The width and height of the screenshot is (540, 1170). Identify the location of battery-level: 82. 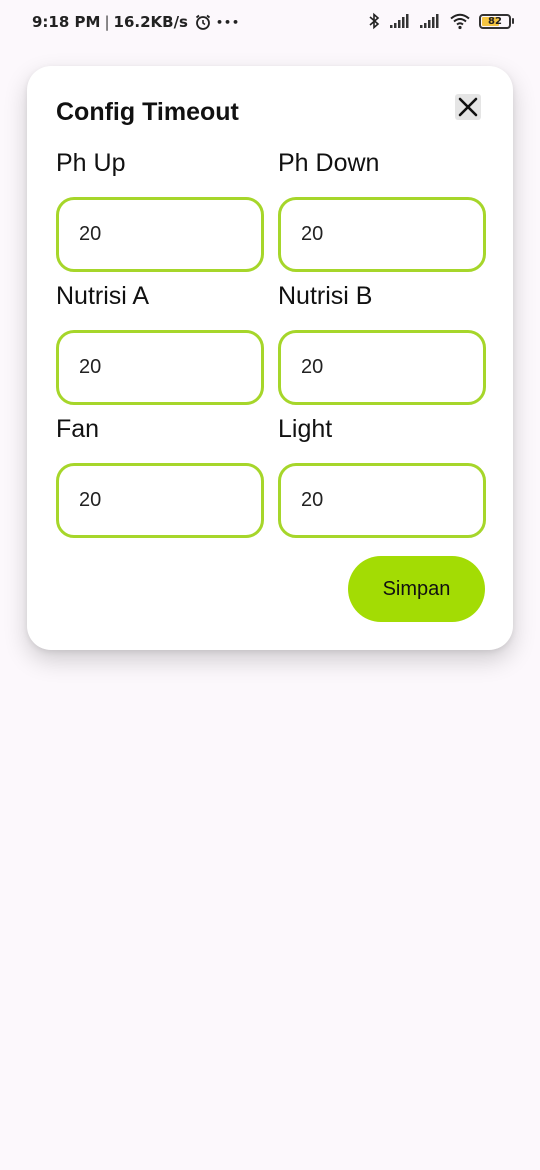
(495, 21).